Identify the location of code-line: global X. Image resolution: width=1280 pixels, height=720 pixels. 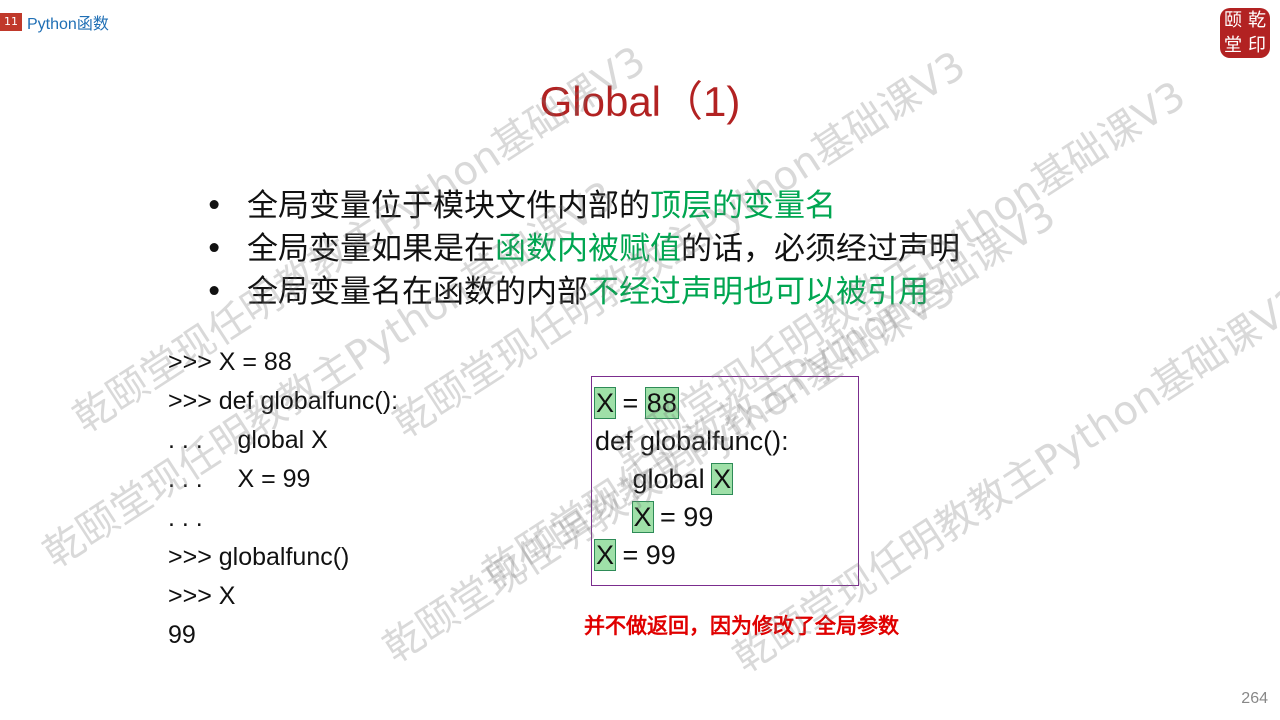
(692, 479).